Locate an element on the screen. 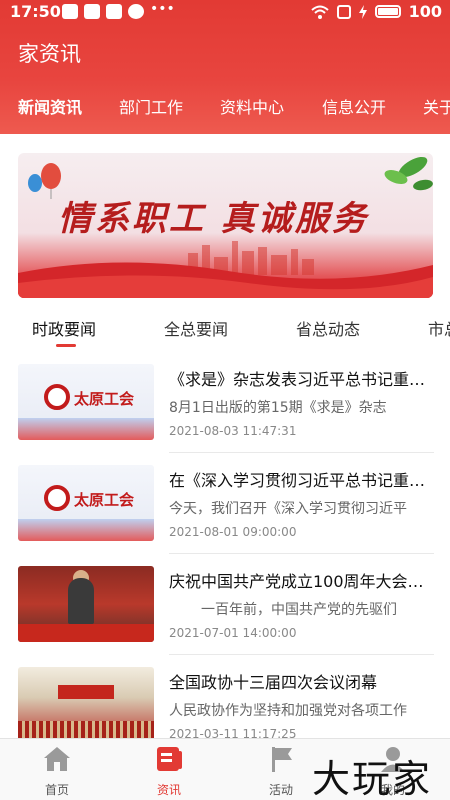  hall-banner is located at coordinates (86, 692).